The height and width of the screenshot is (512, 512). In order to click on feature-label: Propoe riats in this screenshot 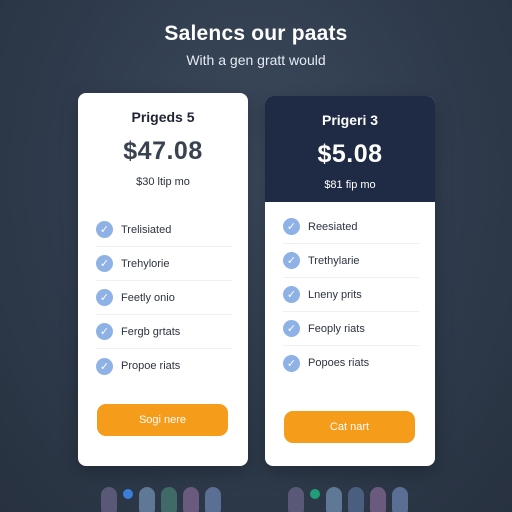, I will do `click(151, 366)`.